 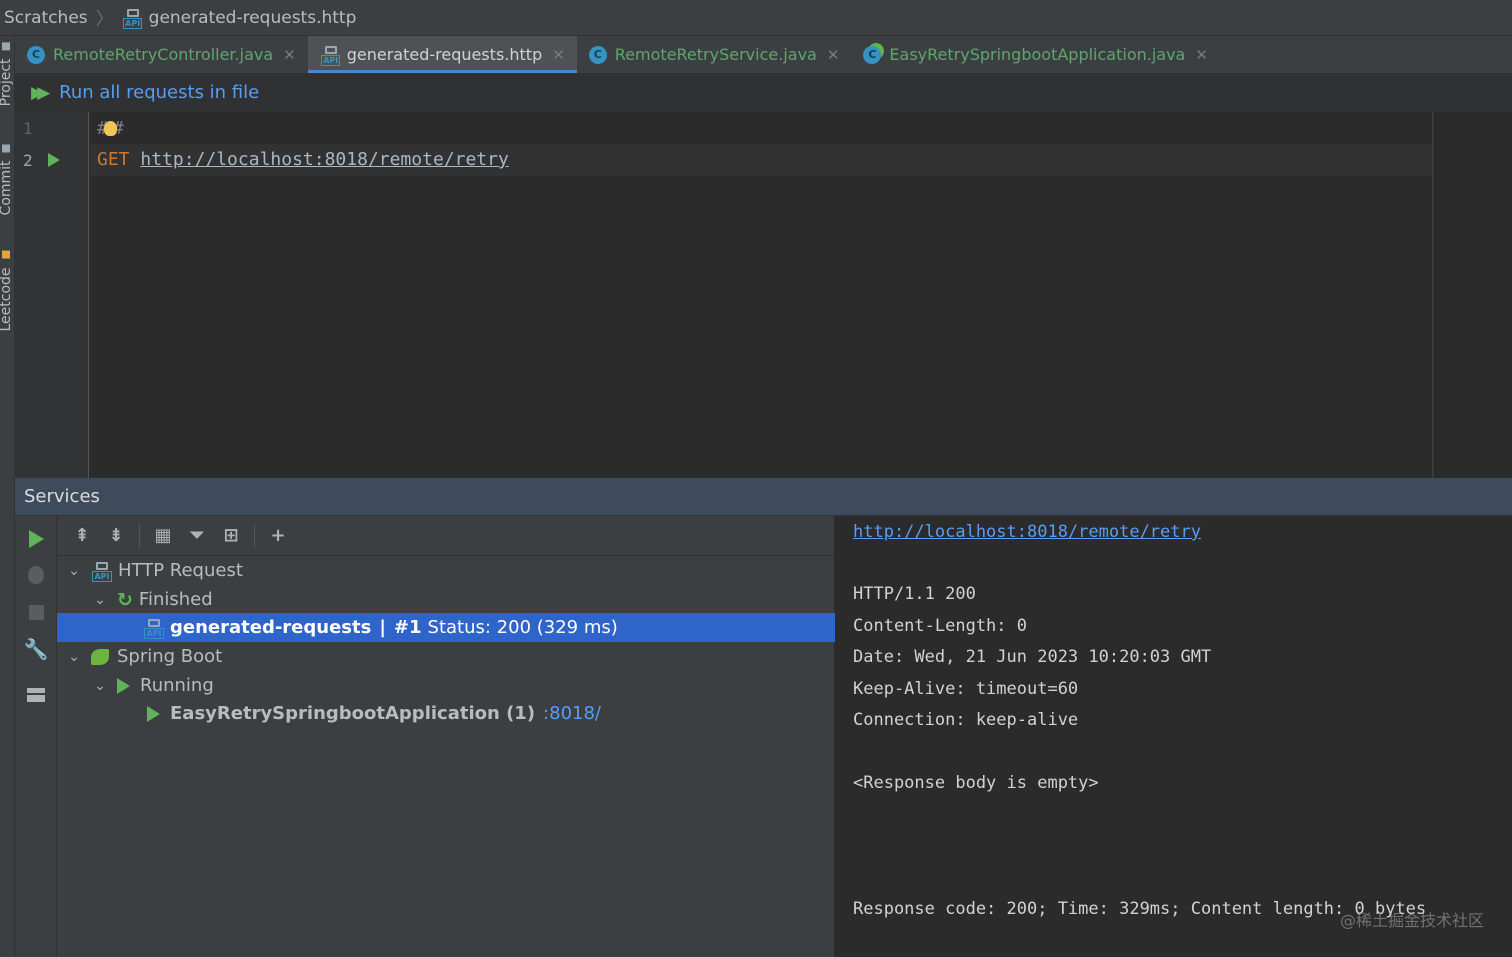 I want to click on editor-gutter: 1 2, so click(x=52, y=295).